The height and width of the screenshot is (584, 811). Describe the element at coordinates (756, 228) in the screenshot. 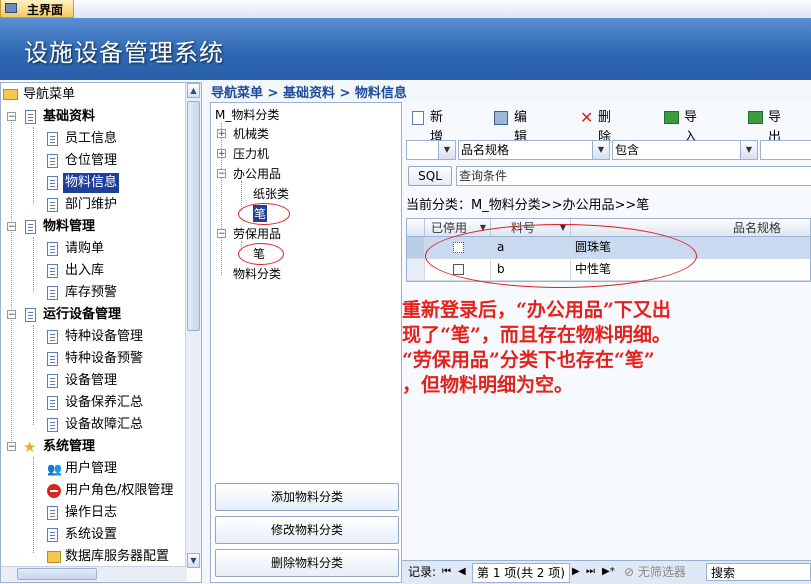

I see `header-label: 品名规格` at that location.